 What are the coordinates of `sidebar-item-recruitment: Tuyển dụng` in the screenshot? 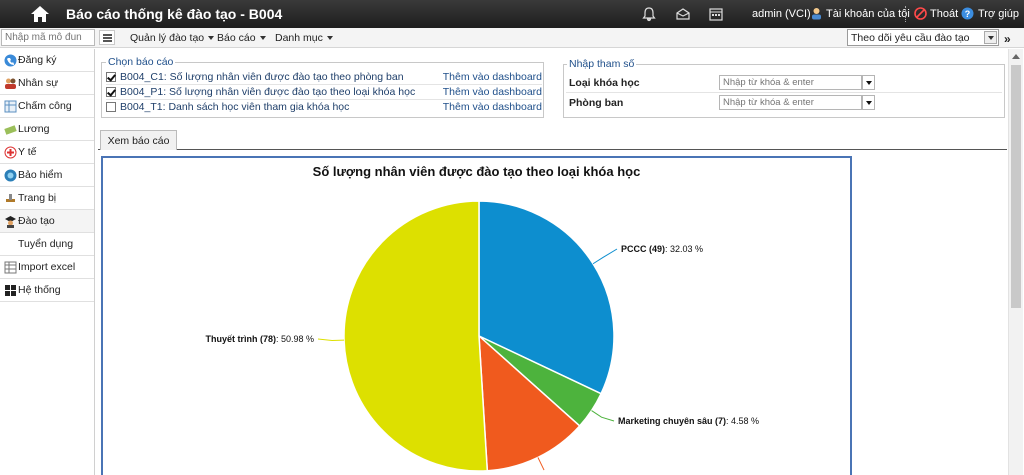 It's located at (47, 244).